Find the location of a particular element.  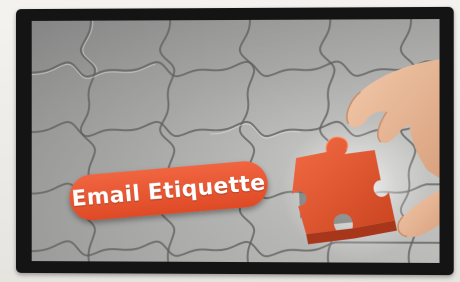

slide-title: Email Etiquette is located at coordinates (168, 191).